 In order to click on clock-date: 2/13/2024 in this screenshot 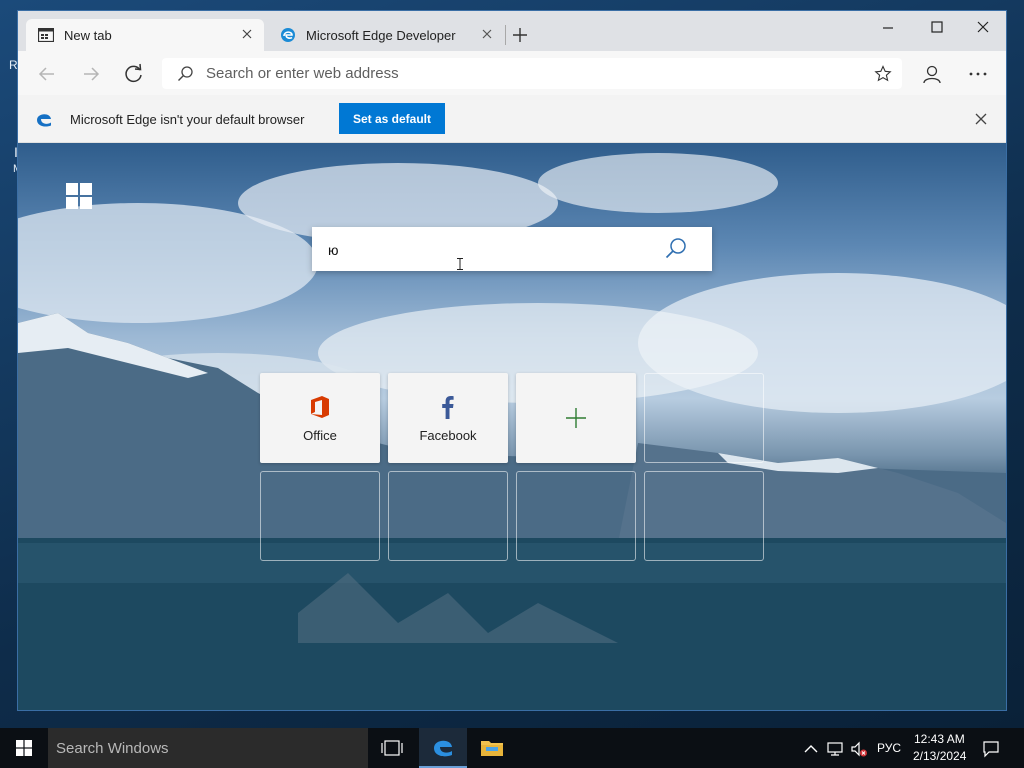, I will do `click(939, 756)`.